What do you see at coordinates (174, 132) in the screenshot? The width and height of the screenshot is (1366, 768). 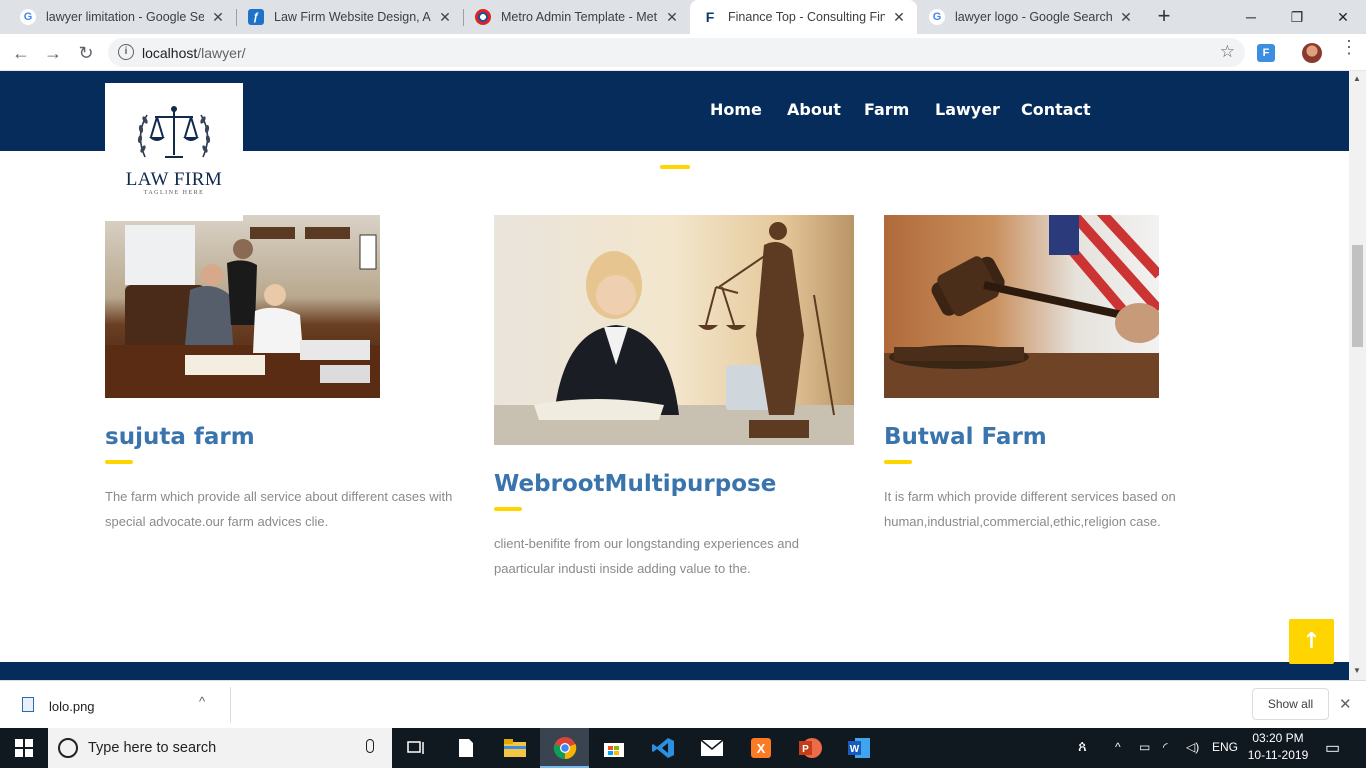 I see `scales-of-justice-icon` at bounding box center [174, 132].